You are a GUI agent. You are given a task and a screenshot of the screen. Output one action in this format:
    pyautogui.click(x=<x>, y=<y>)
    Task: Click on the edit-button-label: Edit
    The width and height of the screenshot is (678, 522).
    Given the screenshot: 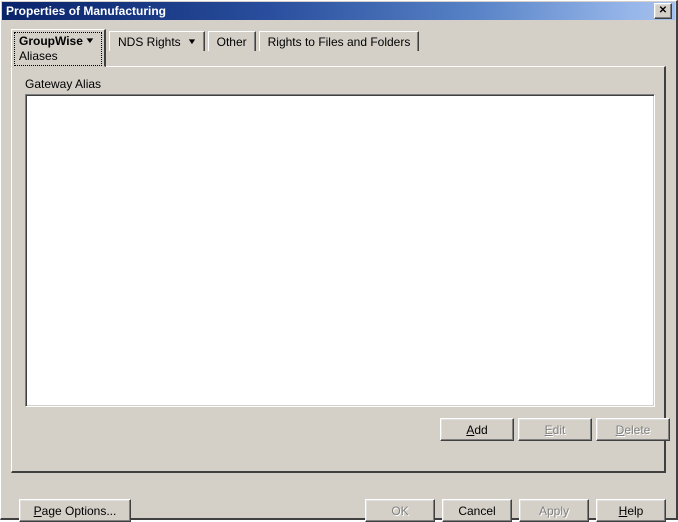 What is the action you would take?
    pyautogui.click(x=555, y=429)
    